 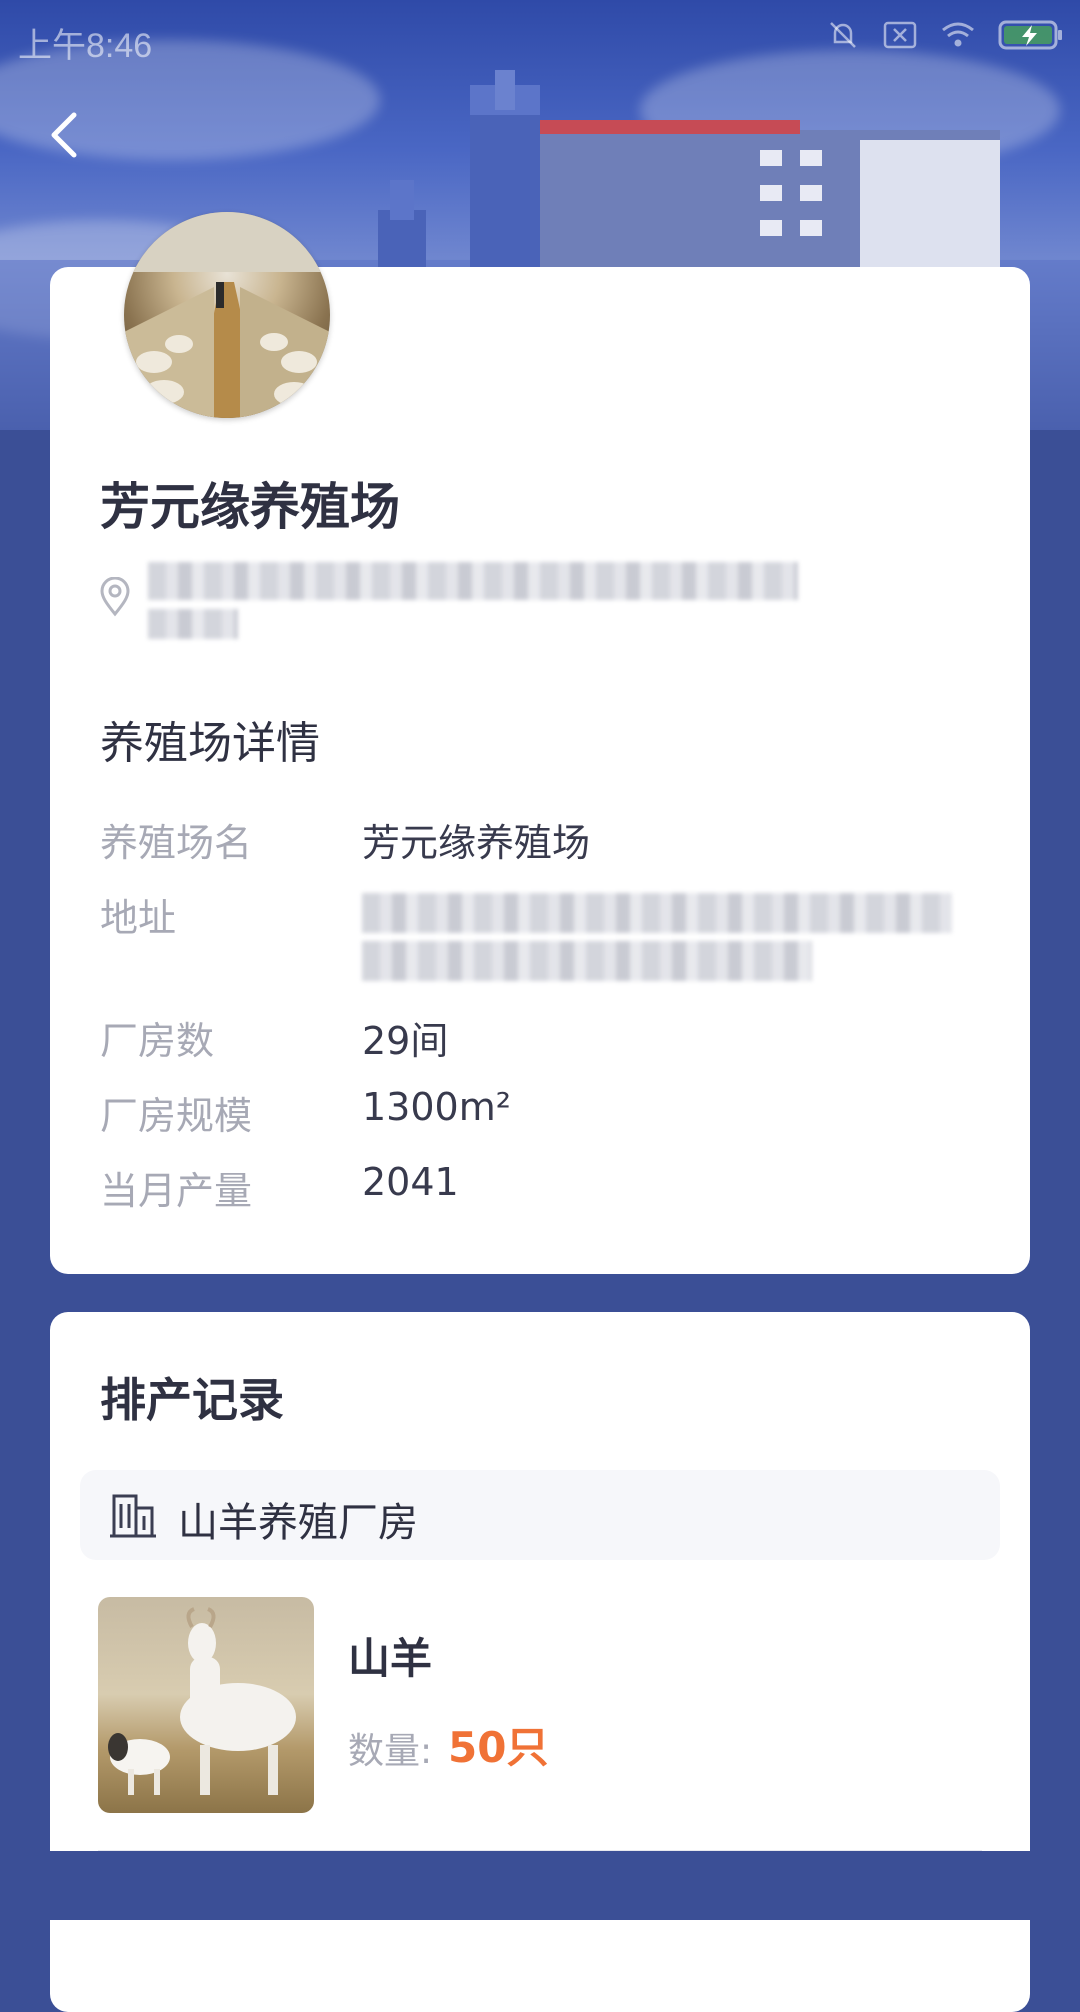 What do you see at coordinates (202, 1701) in the screenshot?
I see `goat-illustration` at bounding box center [202, 1701].